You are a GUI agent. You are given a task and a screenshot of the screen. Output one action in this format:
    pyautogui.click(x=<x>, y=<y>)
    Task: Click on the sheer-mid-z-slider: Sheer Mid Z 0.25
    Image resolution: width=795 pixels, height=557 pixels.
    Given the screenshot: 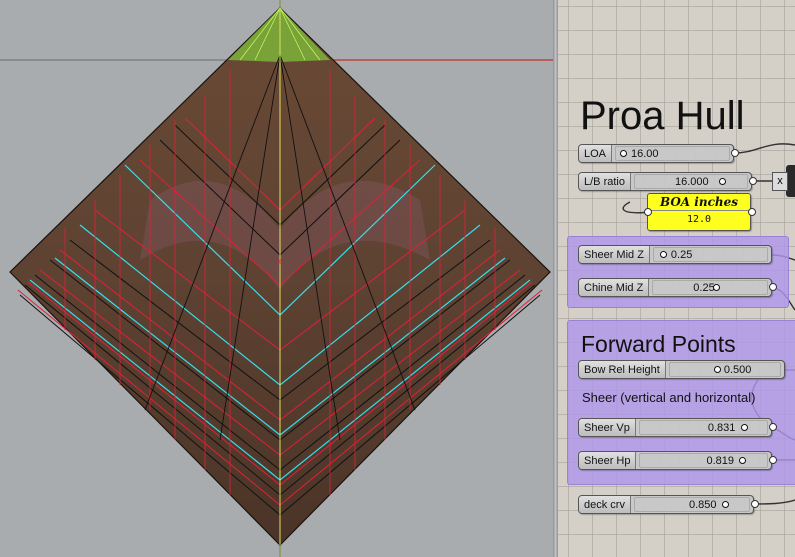 What is the action you would take?
    pyautogui.click(x=675, y=254)
    